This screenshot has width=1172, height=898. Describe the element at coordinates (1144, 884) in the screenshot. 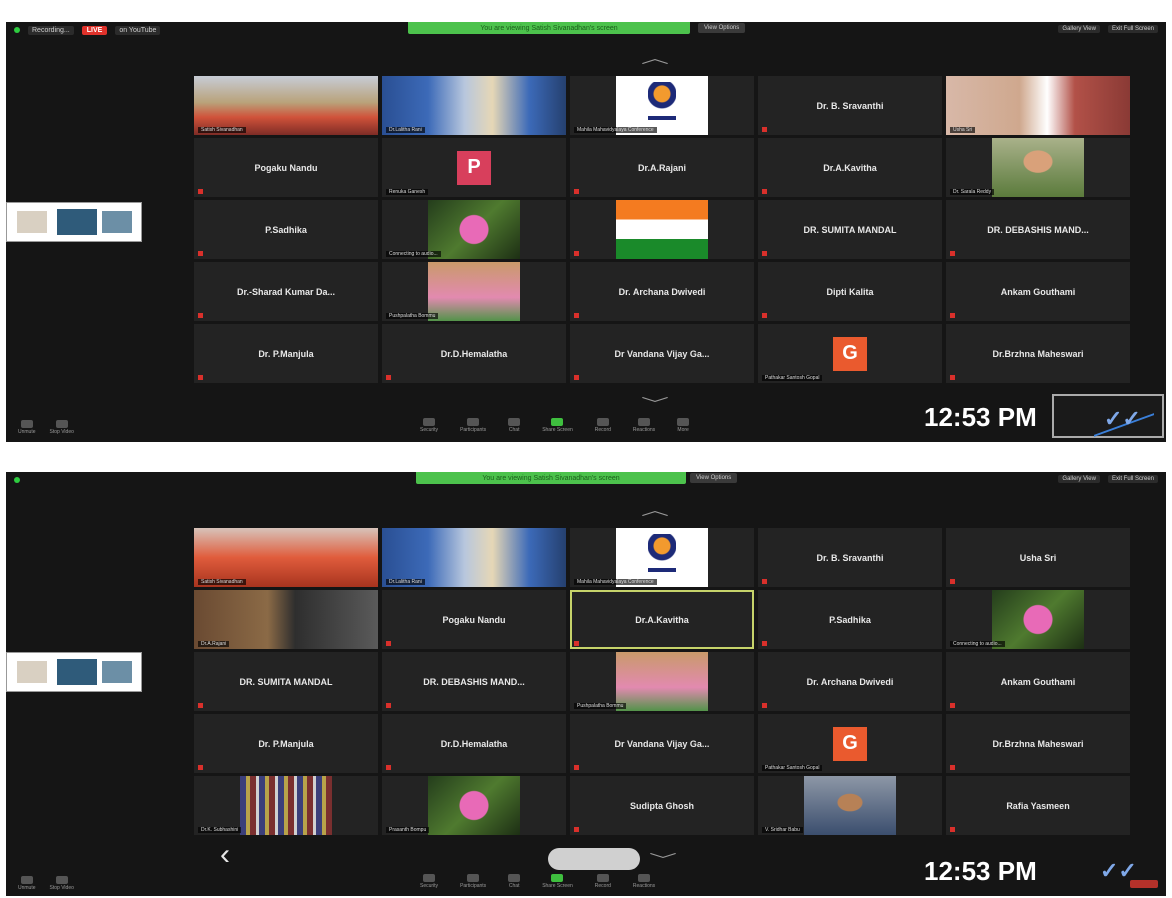

I see `end-meeting-chip` at that location.